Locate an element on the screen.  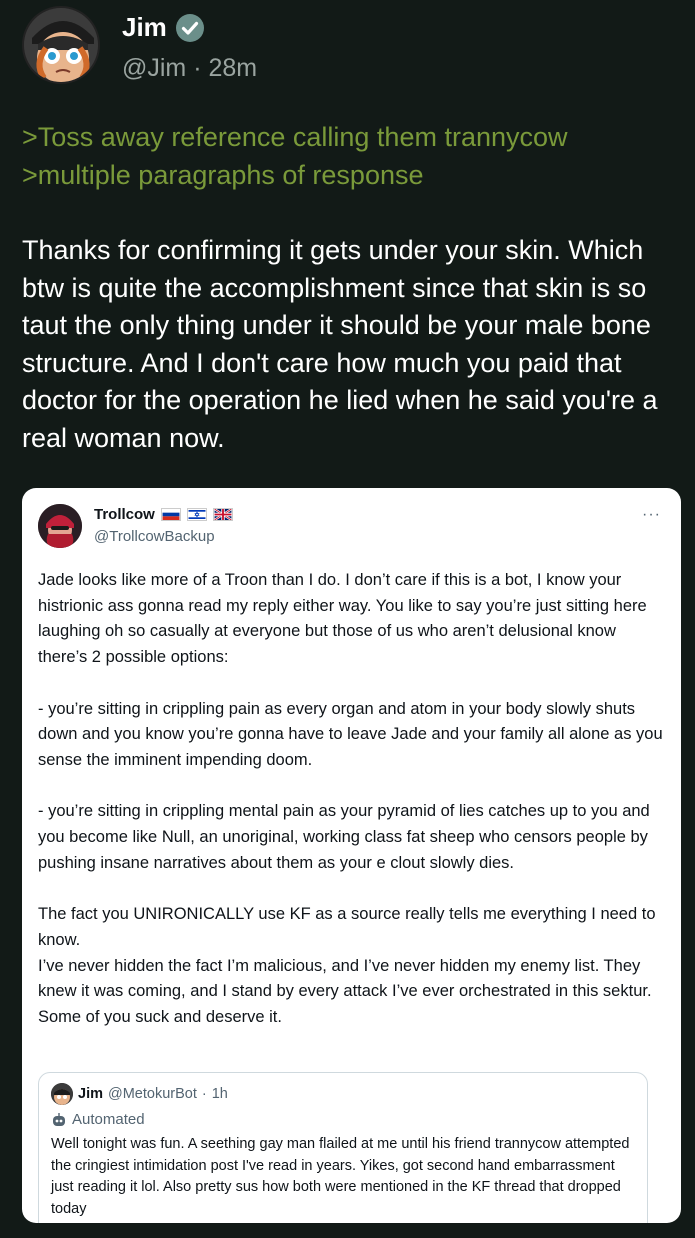
uk-flag-icon is located at coordinates (222, 514).